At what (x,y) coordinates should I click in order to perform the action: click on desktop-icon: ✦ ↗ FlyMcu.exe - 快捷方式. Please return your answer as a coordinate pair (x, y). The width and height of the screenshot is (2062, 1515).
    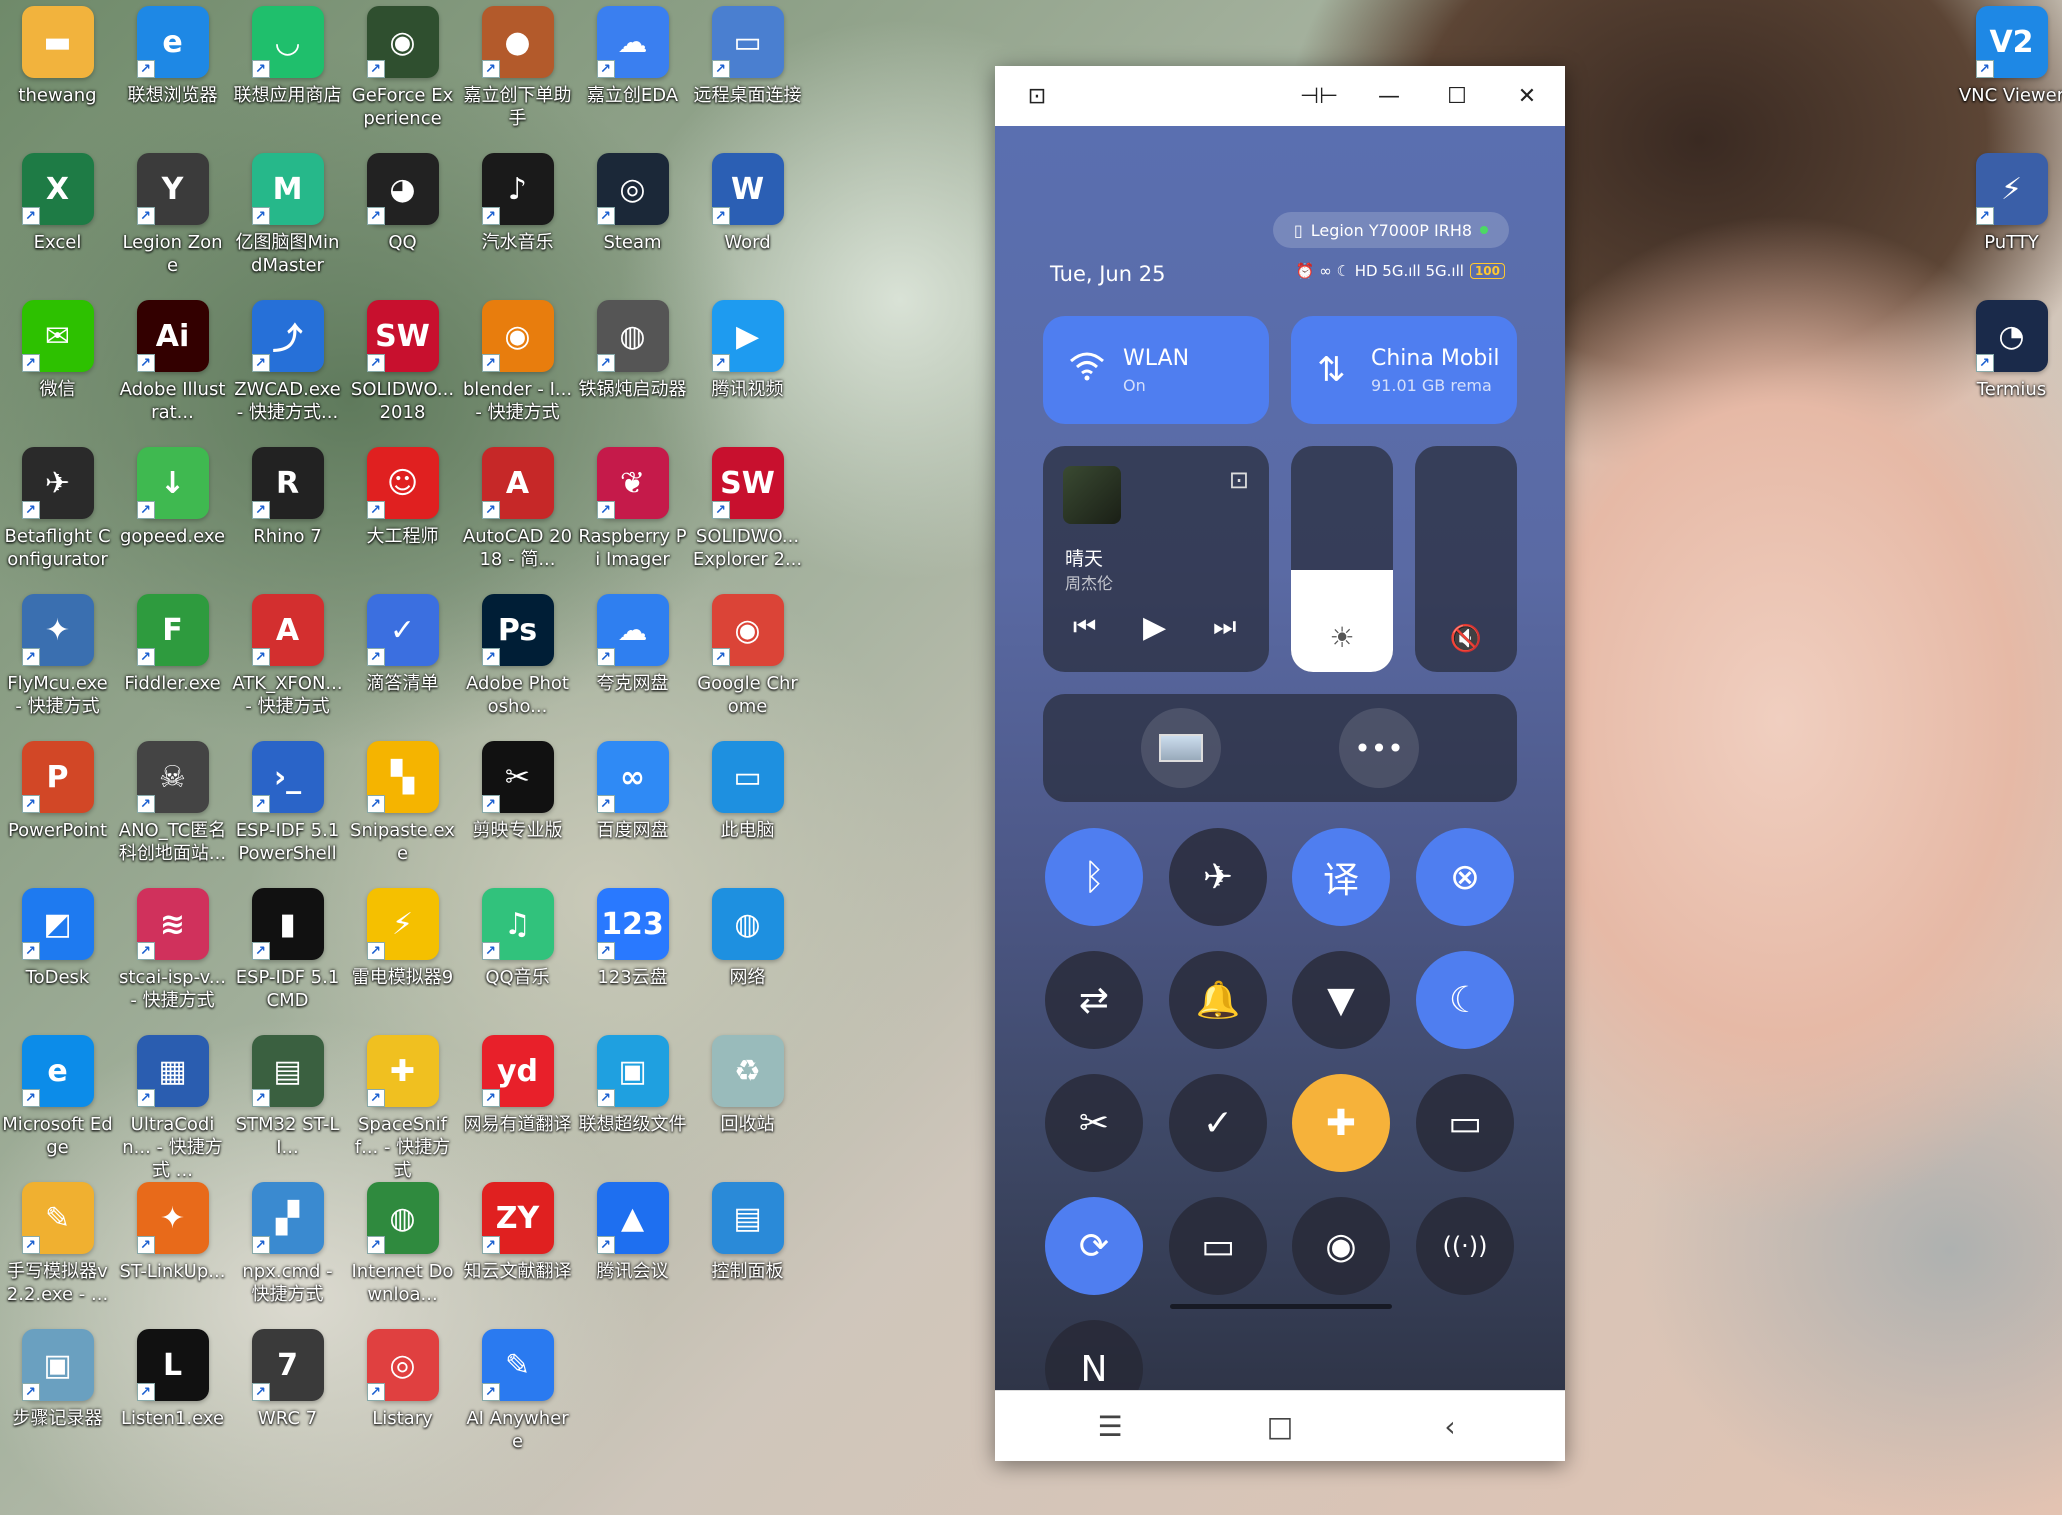
    Looking at the image, I should click on (57, 661).